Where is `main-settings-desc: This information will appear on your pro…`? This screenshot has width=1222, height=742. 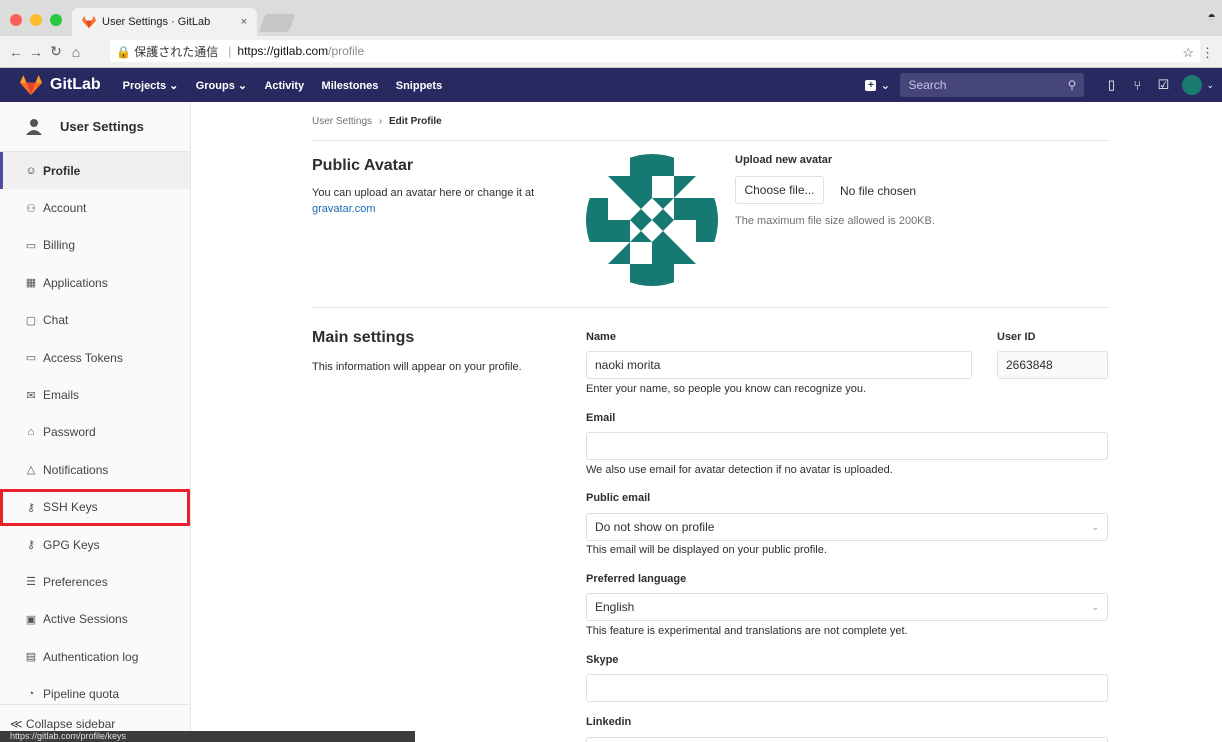
main-settings-desc: This information will appear on your pro… is located at coordinates (417, 367).